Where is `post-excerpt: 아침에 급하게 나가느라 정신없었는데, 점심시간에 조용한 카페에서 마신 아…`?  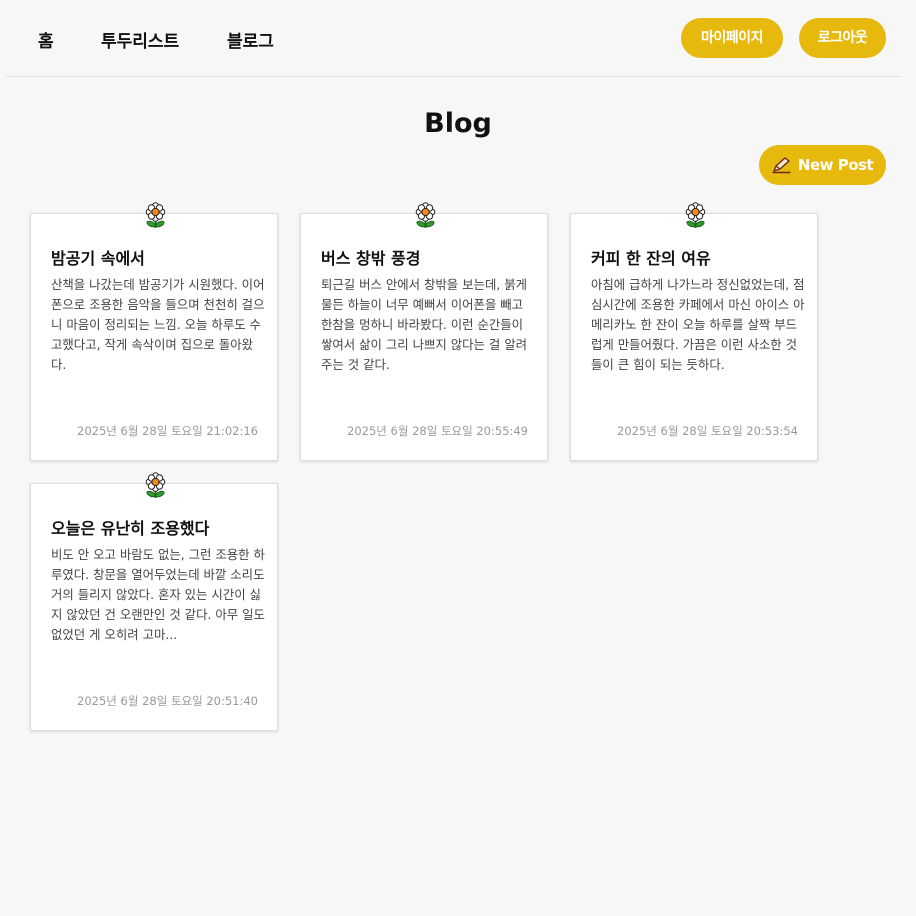
post-excerpt: 아침에 급하게 나가느라 정신없었는데, 점심시간에 조용한 카페에서 마신 아… is located at coordinates (698, 324).